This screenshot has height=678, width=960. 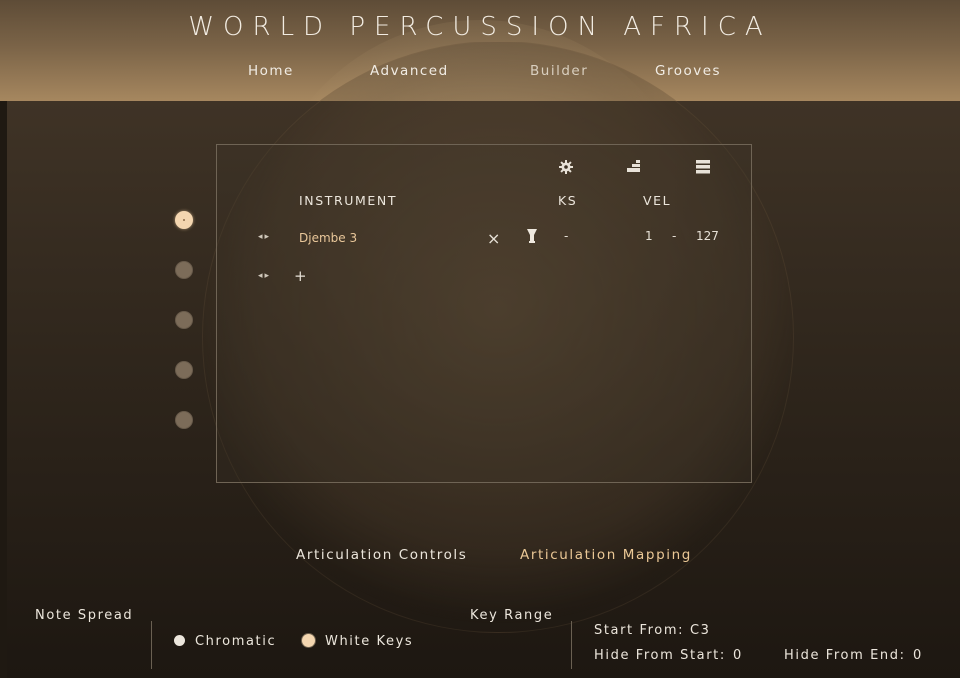 I want to click on list-icon, so click(x=703, y=167).